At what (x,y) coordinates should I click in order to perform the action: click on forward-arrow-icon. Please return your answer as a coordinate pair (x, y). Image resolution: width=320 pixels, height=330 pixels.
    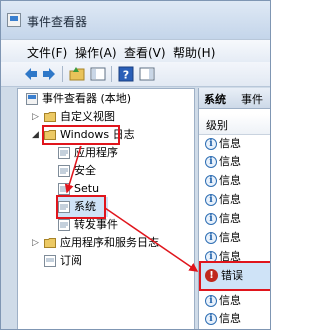
    Looking at the image, I should click on (49, 74).